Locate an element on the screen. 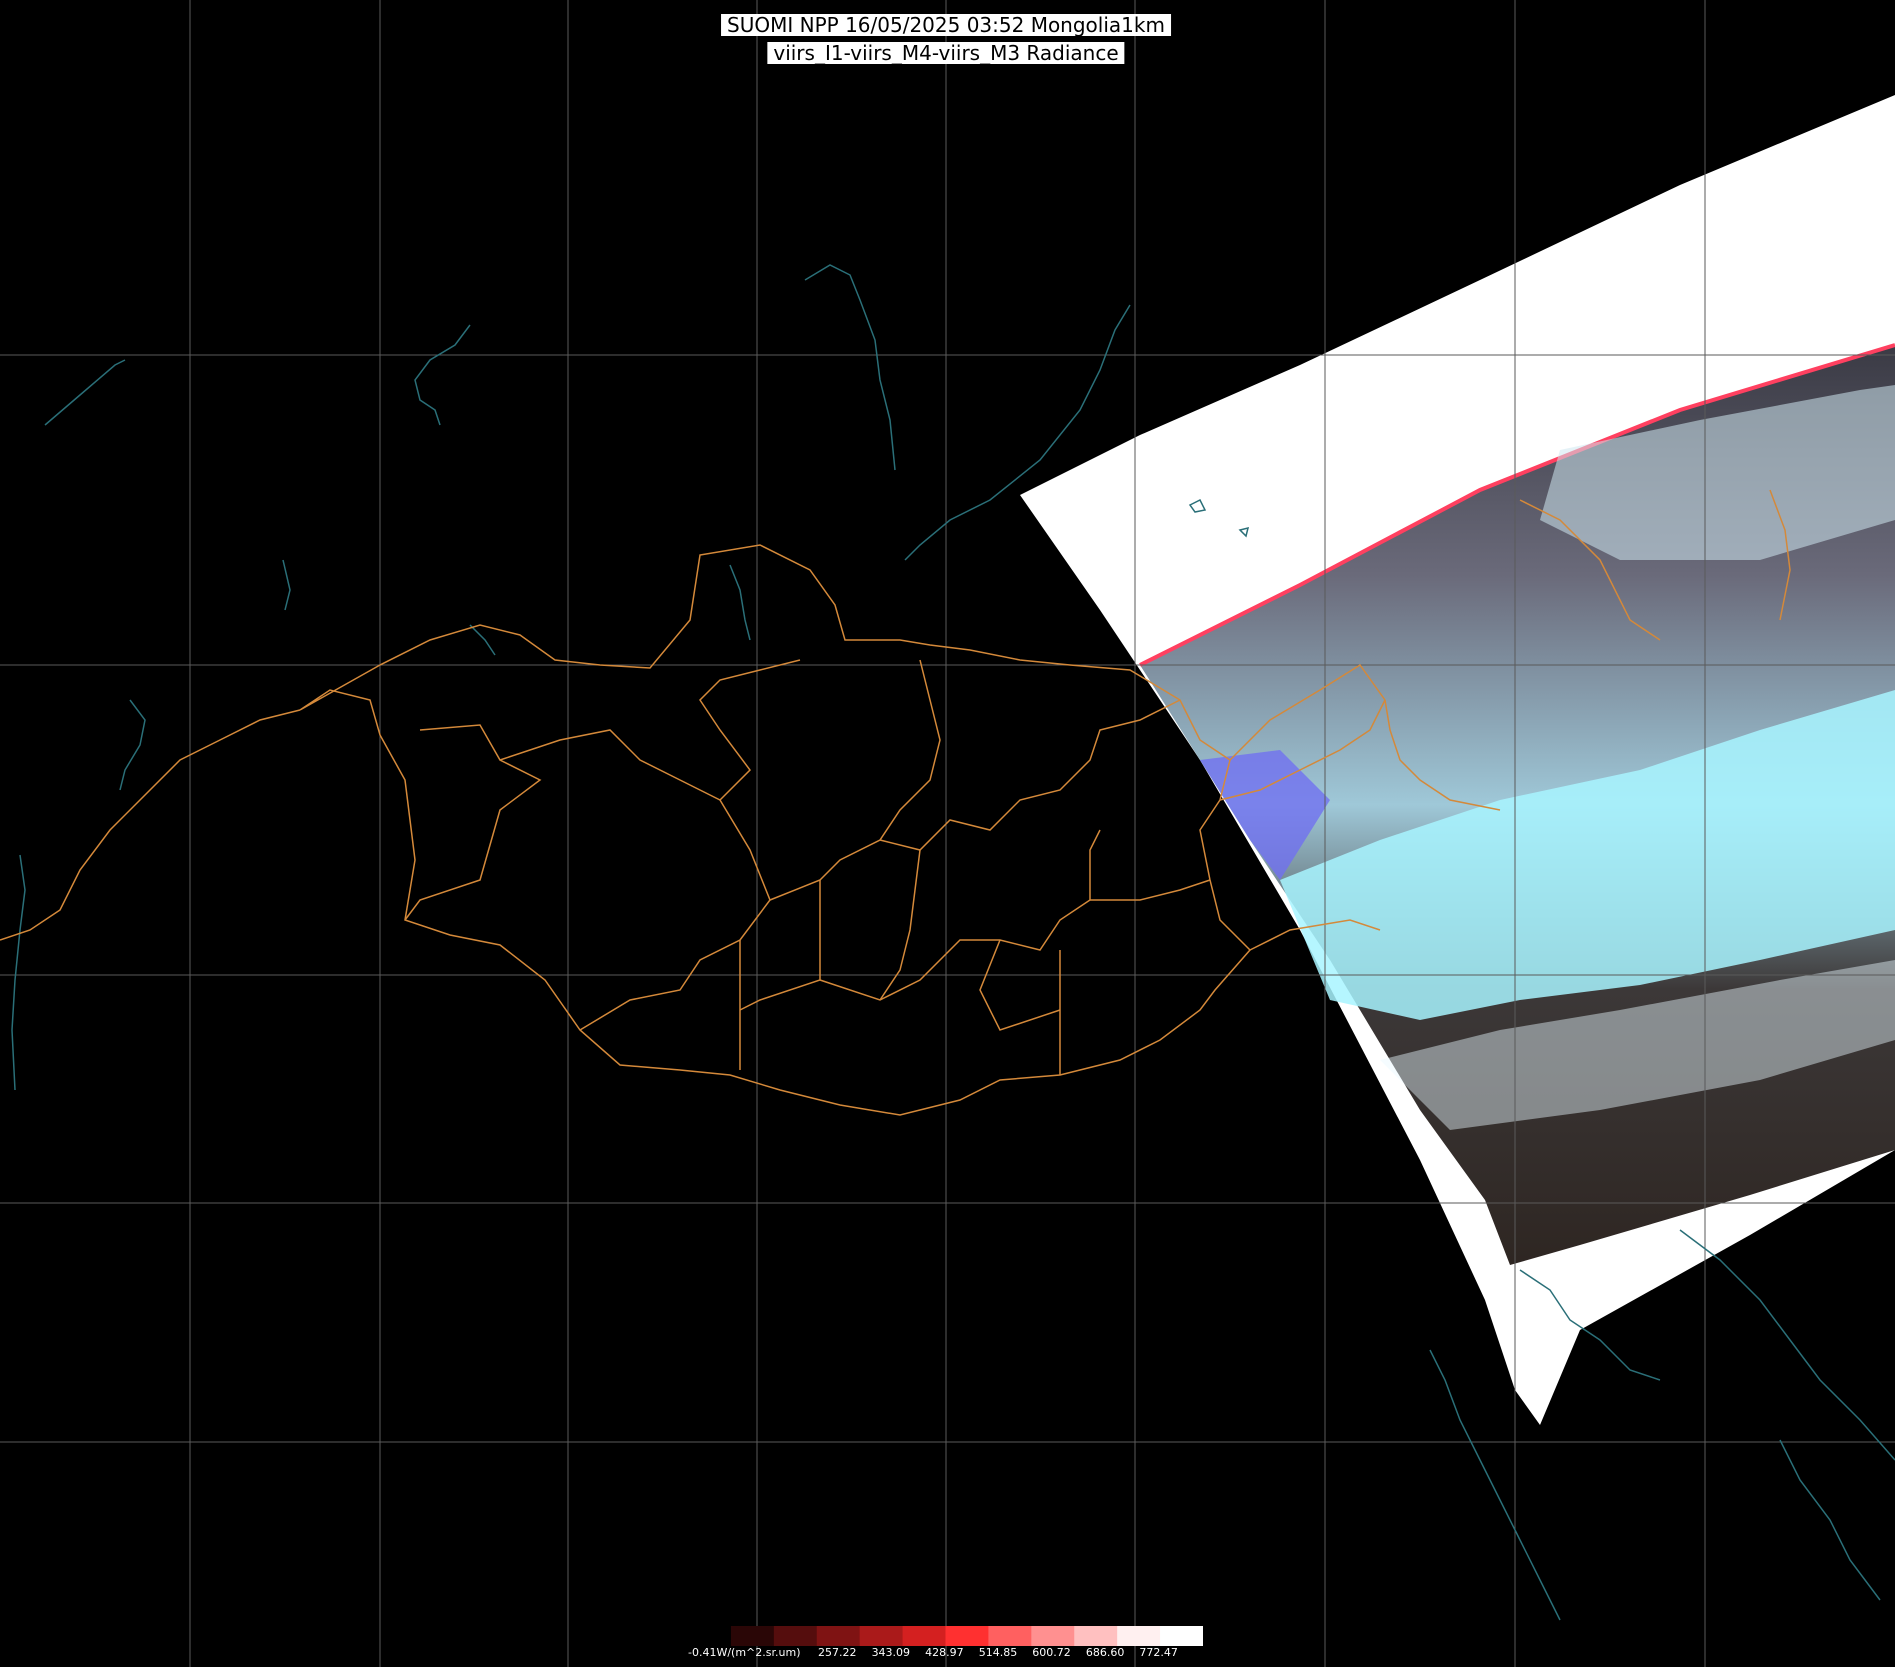  colorbar-tick-label: 772.47 is located at coordinates (1158, 1652).